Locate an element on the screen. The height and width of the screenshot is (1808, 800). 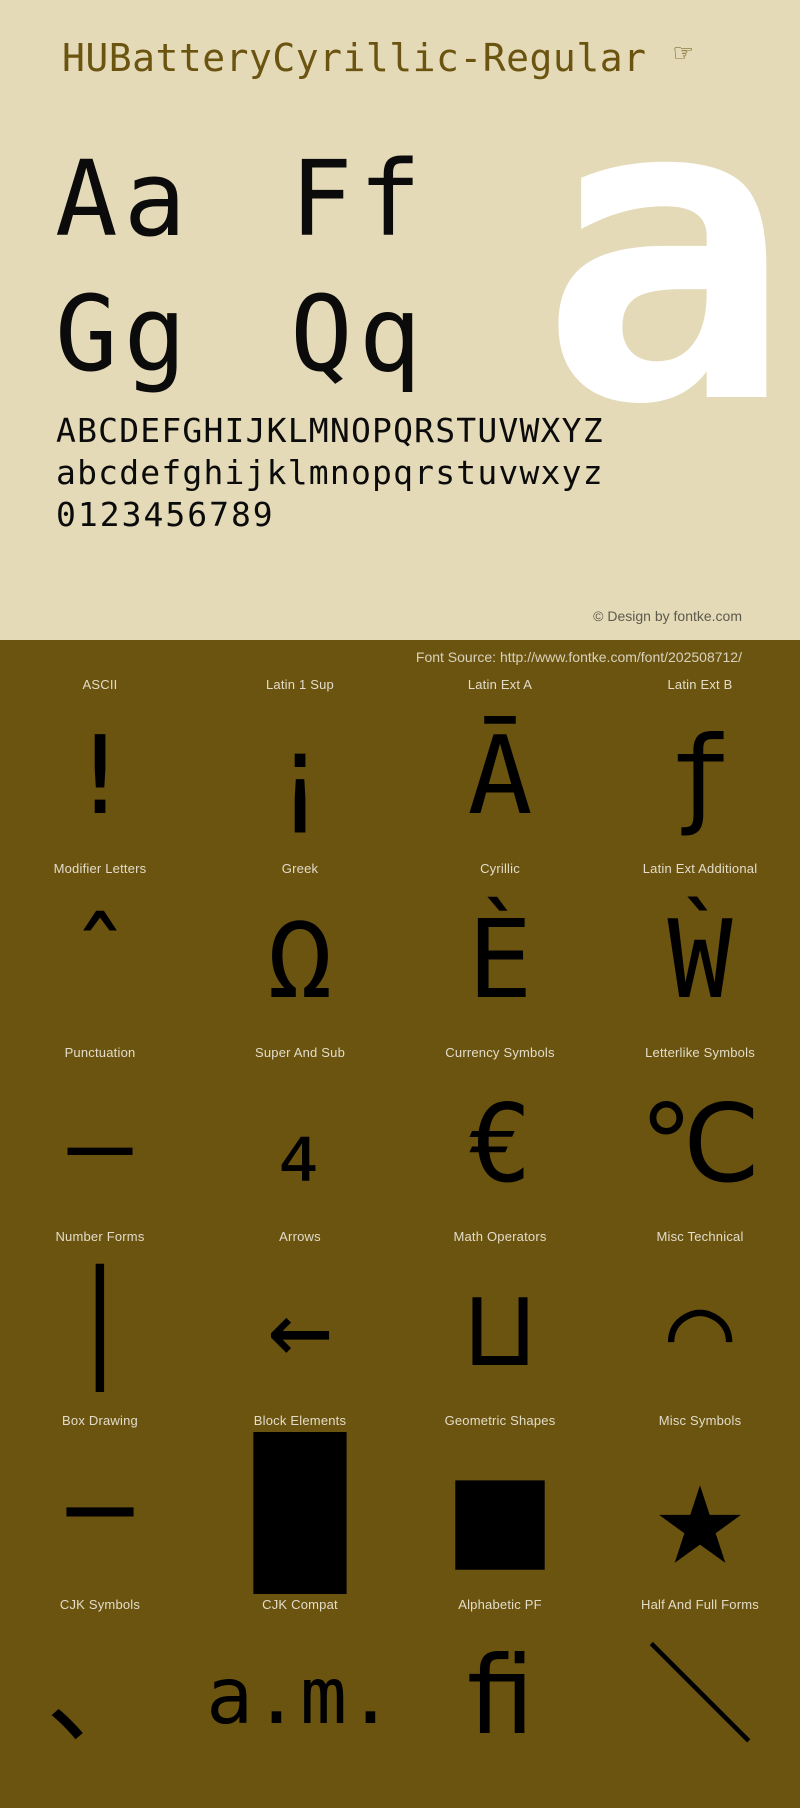
block-cell-number-forms: Number Forms │ is located at coordinates (100, 1318).